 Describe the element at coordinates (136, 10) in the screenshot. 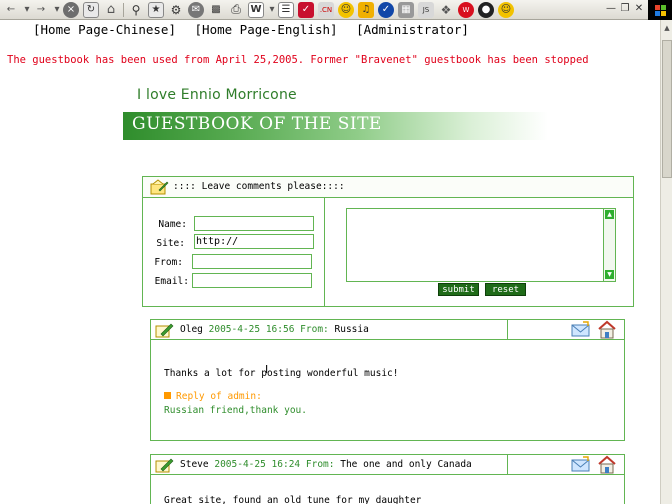

I see `search-icon: ⚲` at that location.